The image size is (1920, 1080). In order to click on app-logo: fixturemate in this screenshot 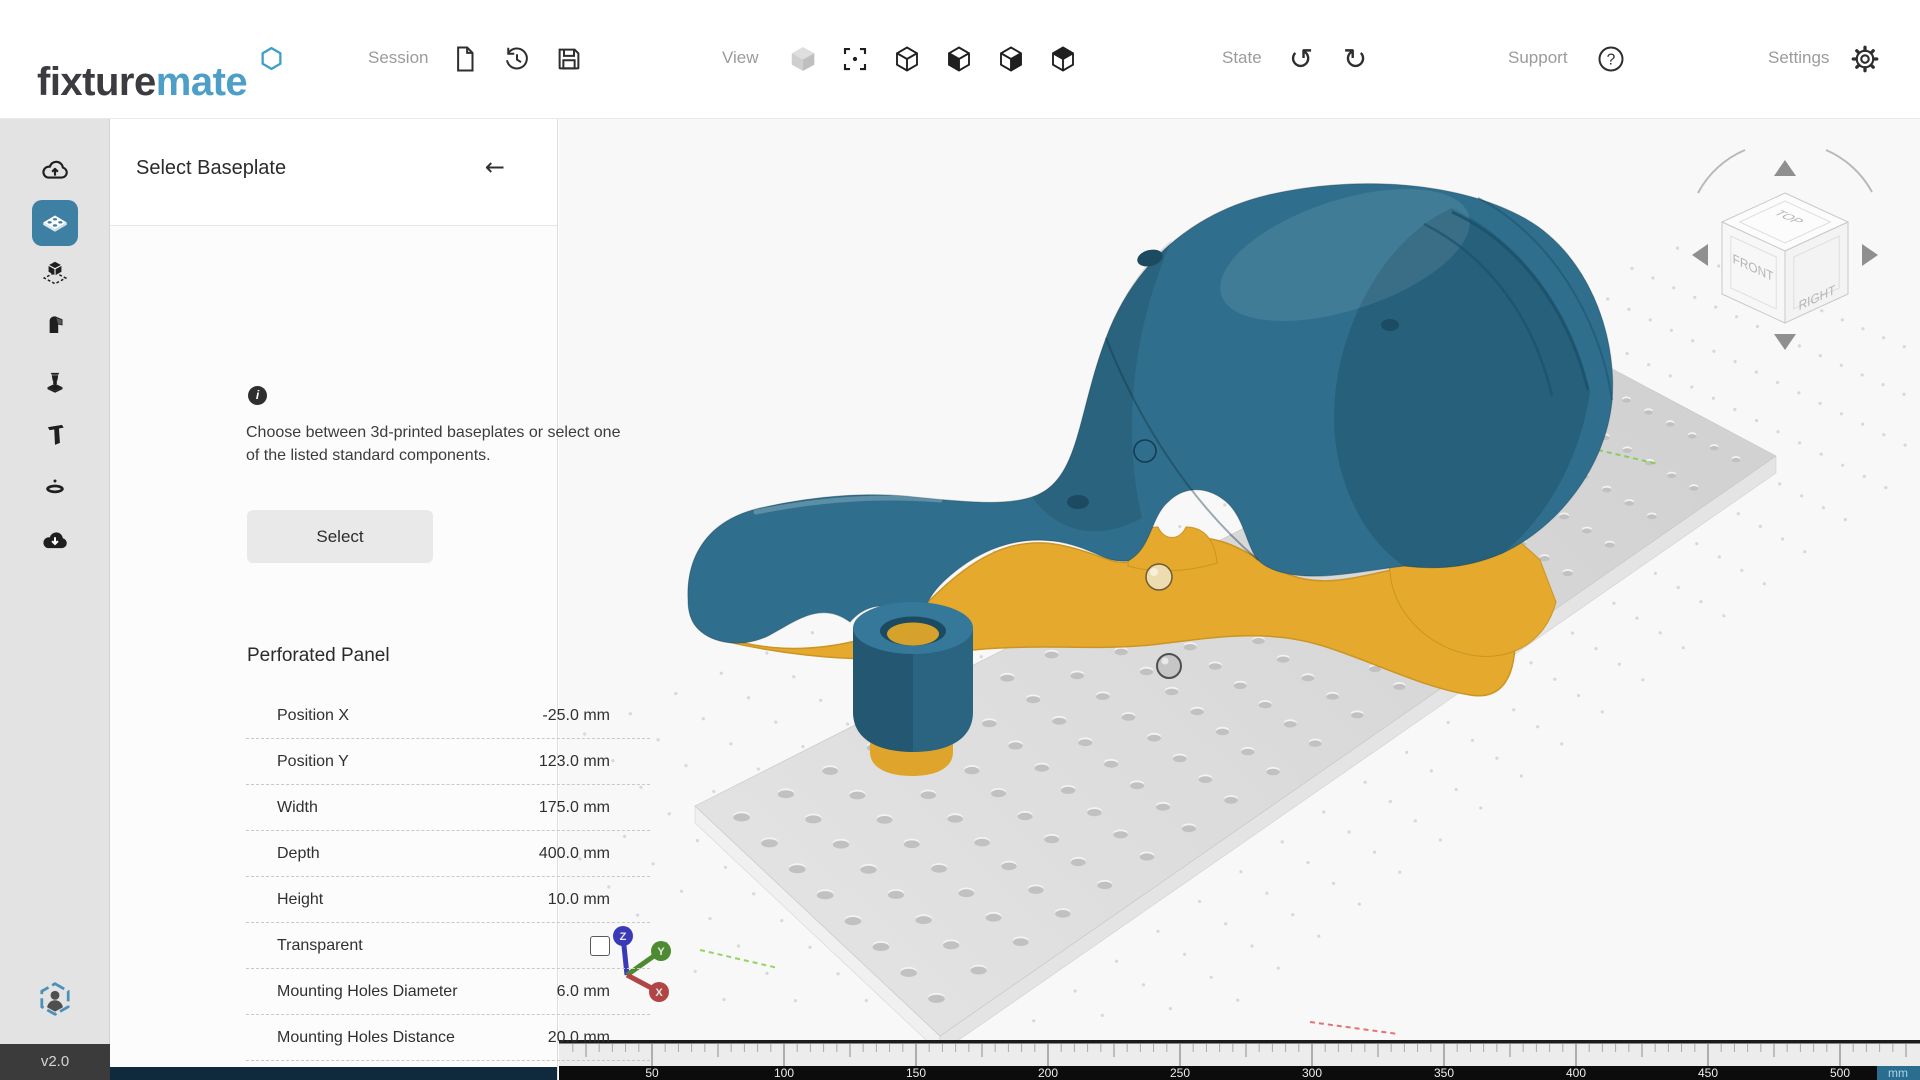, I will do `click(160, 66)`.